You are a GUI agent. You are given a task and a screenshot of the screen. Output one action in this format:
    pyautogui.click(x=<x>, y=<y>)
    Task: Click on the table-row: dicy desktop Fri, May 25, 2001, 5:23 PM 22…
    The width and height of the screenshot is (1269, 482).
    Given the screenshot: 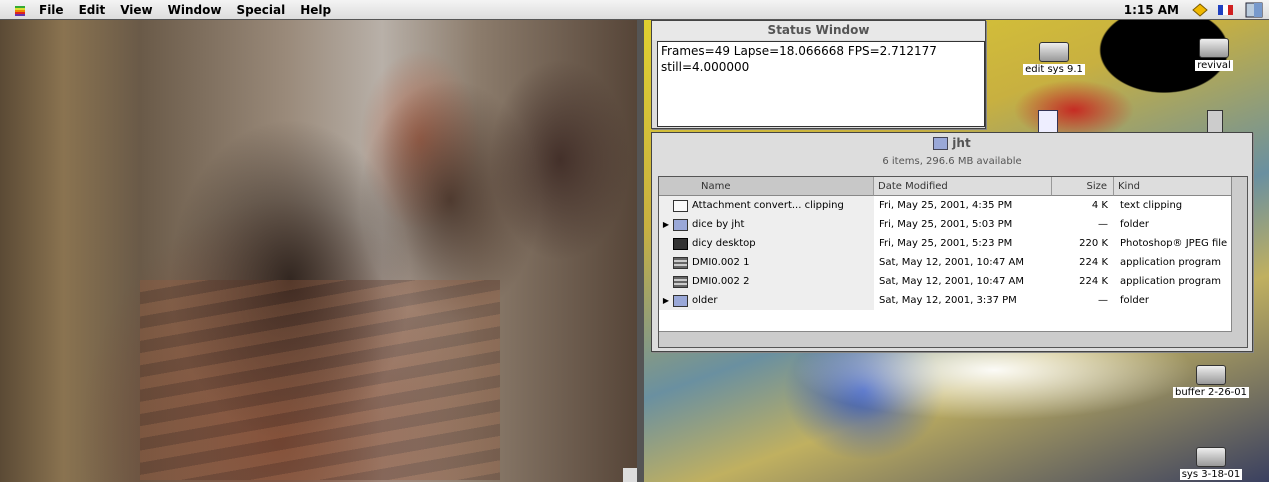 What is the action you would take?
    pyautogui.click(x=953, y=243)
    